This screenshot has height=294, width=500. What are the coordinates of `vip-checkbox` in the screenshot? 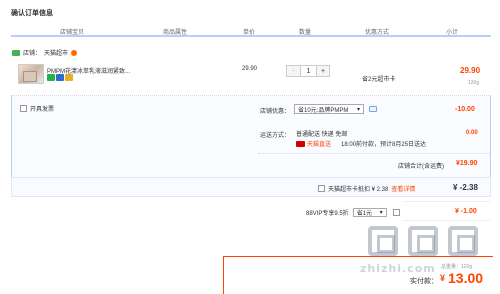 It's located at (396, 212).